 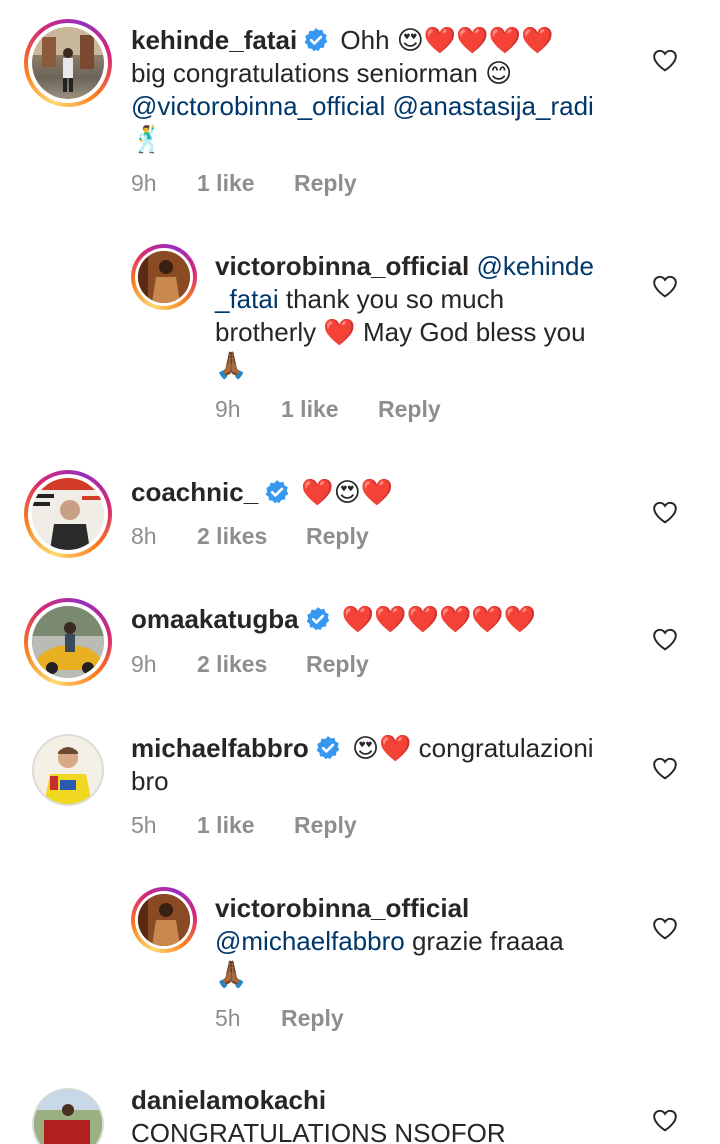 I want to click on comment-text: bro, so click(x=150, y=781).